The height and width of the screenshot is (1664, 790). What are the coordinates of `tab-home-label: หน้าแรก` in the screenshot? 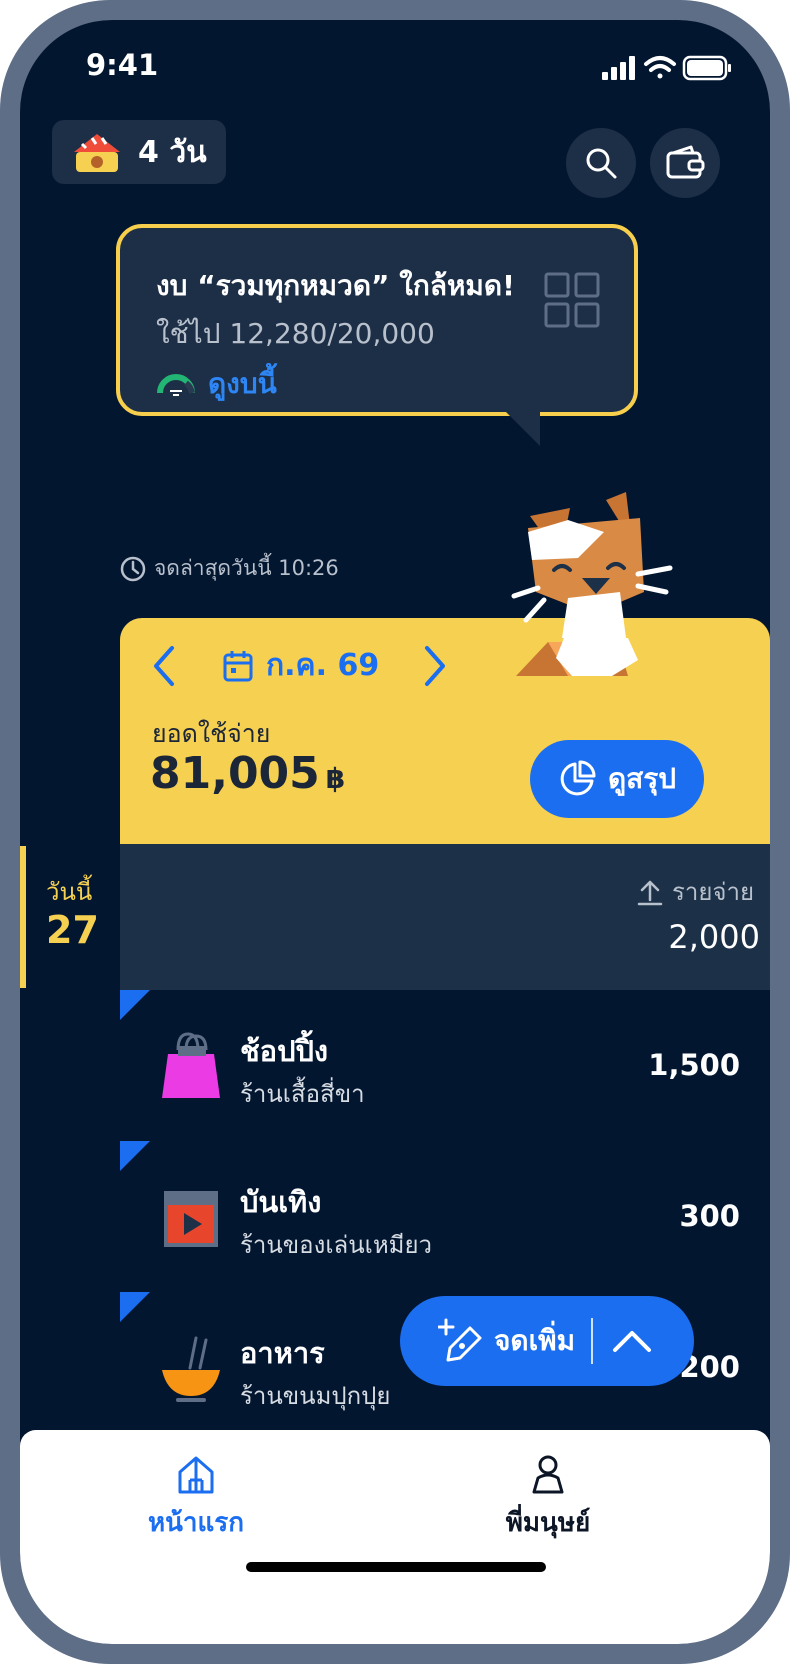 It's located at (196, 1523).